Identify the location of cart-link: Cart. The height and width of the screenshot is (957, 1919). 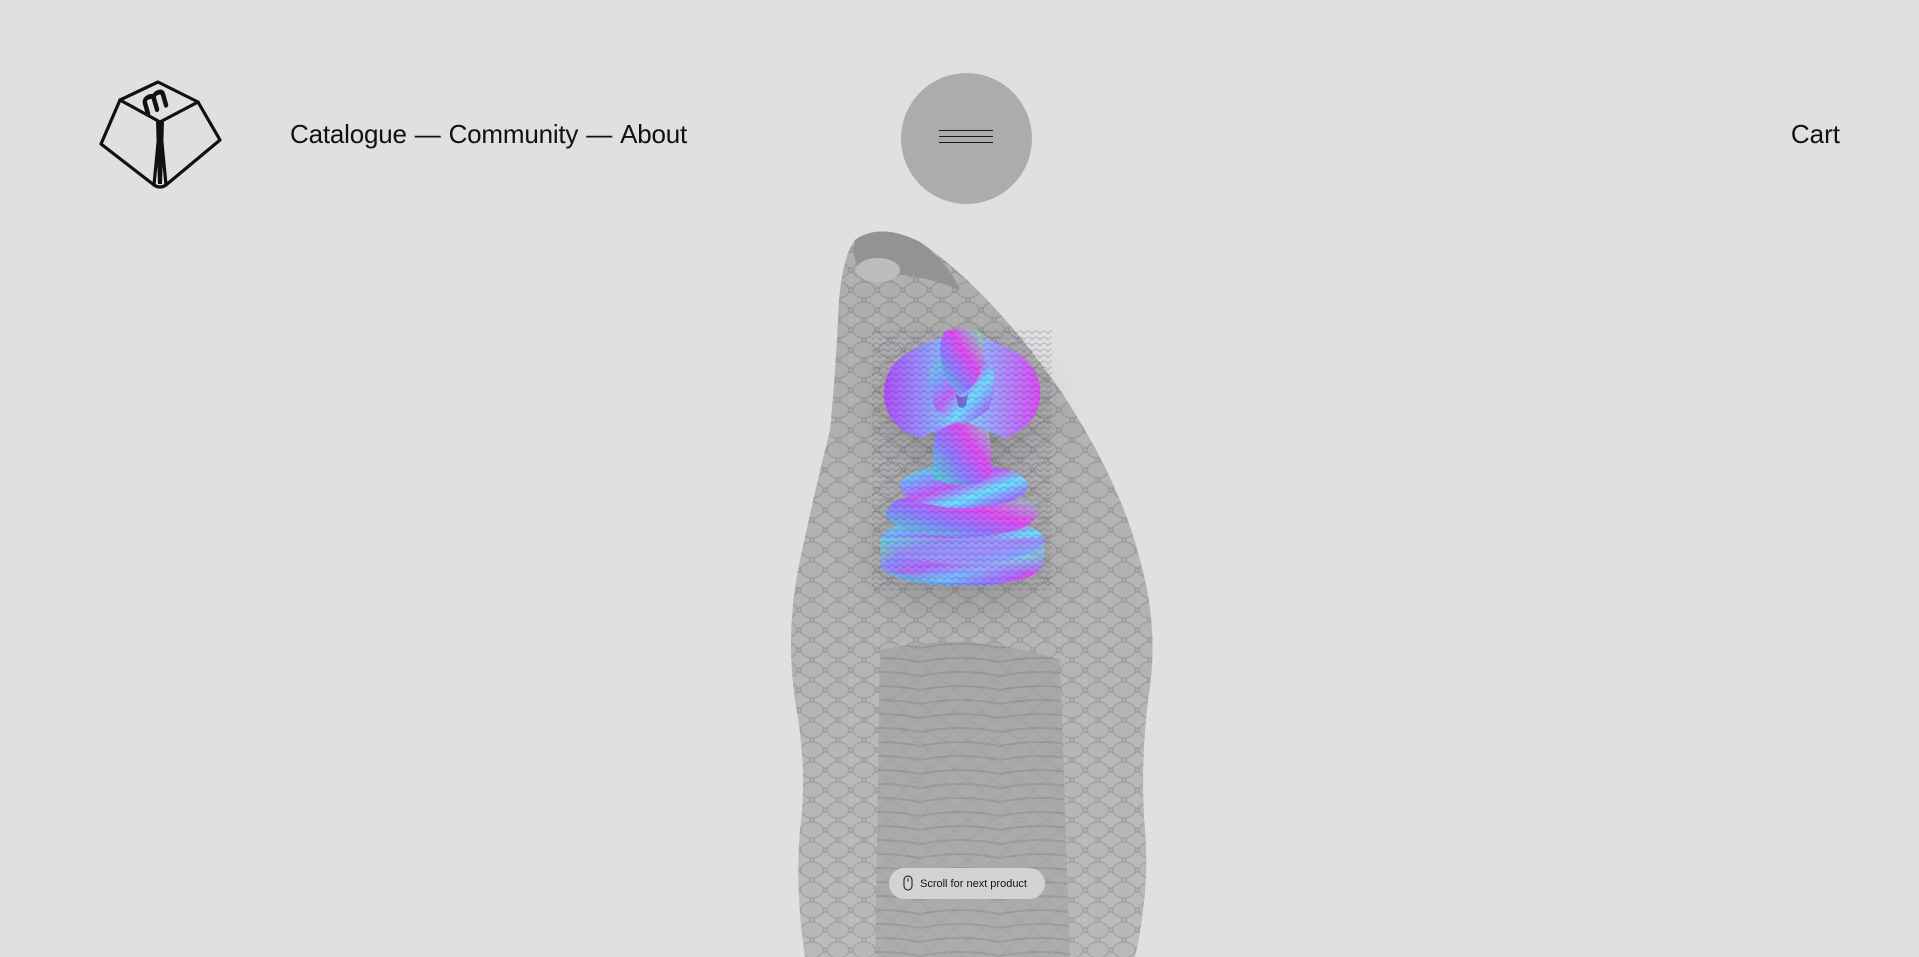
(1815, 134).